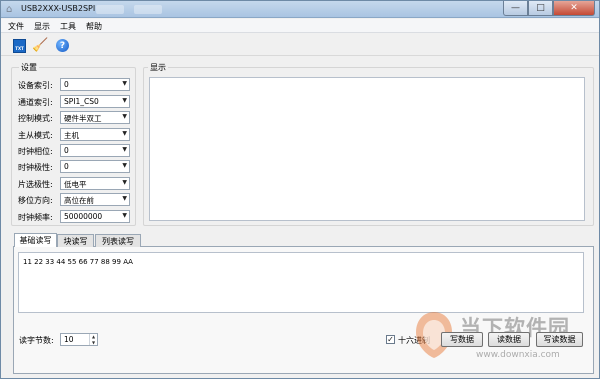 This screenshot has width=600, height=379. I want to click on clock-frequency-label: 时钟频率:, so click(35, 217).